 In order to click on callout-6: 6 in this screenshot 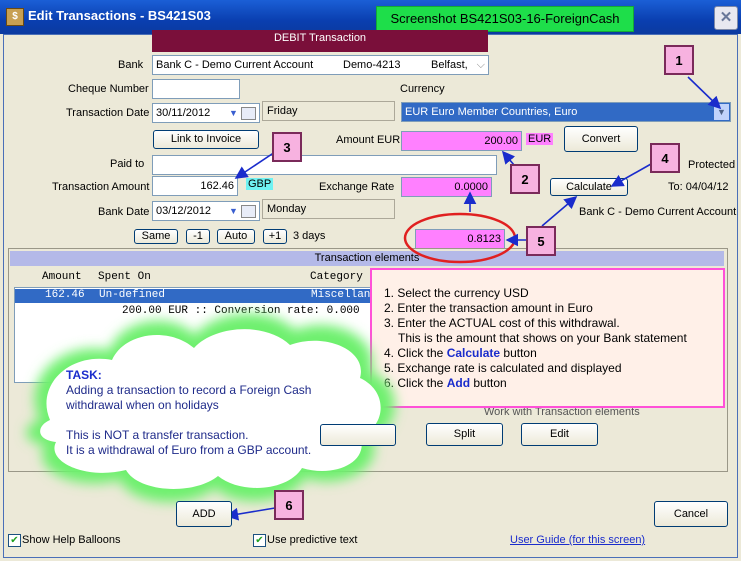, I will do `click(289, 505)`.